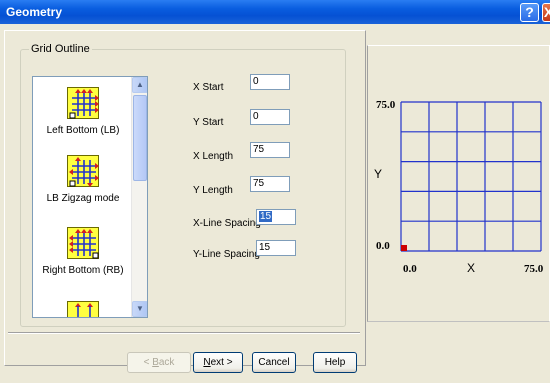 The height and width of the screenshot is (383, 550). I want to click on x-spacing-selected-text: 15, so click(266, 216).